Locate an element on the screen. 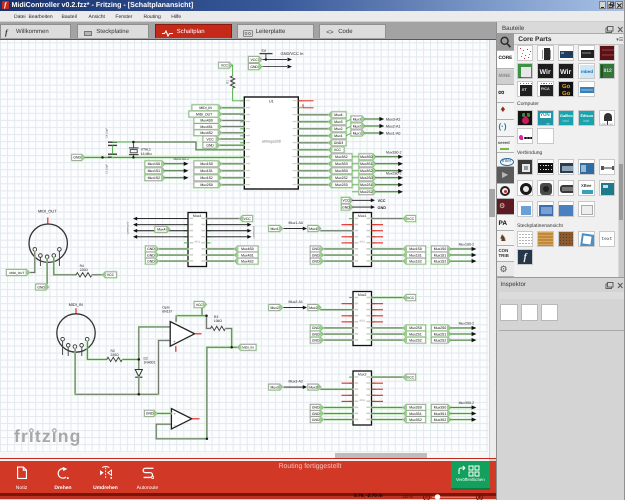  svg-text: Mux3-A2 is located at coordinates (296, 382).